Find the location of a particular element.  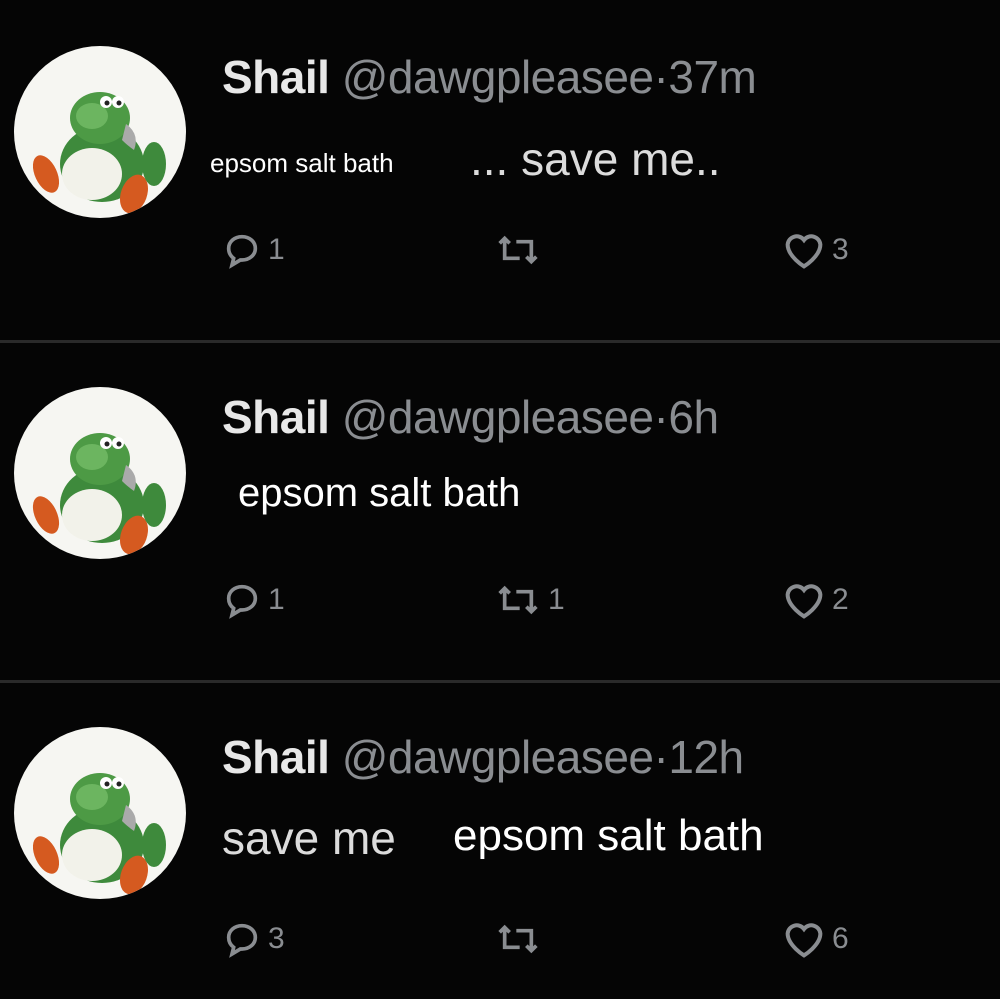

tweet-header: Shail @dawgpleasee·6h is located at coordinates (470, 417).